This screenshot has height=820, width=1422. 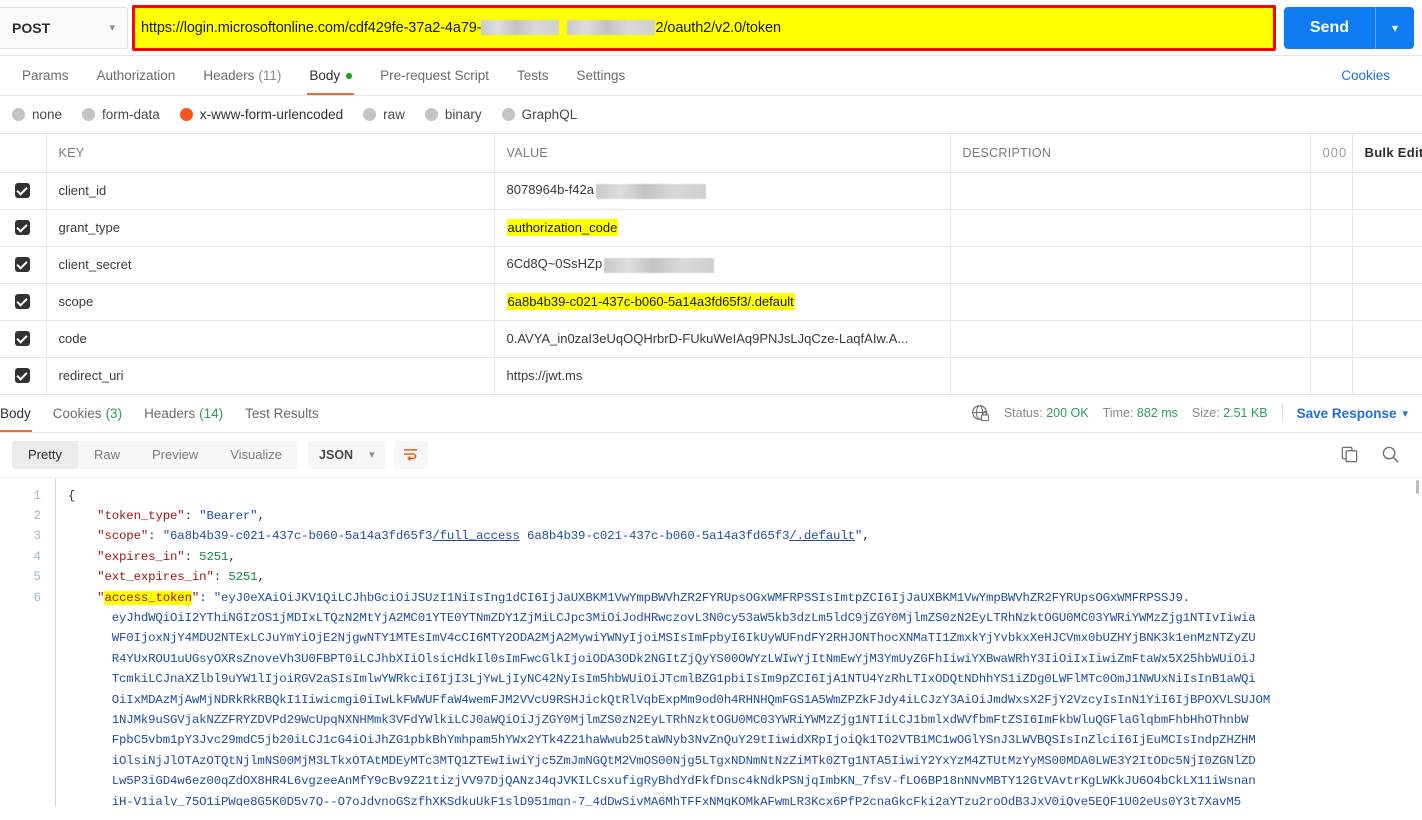 I want to click on request-tab-pre-request-script: Pre-request Script, so click(x=434, y=75).